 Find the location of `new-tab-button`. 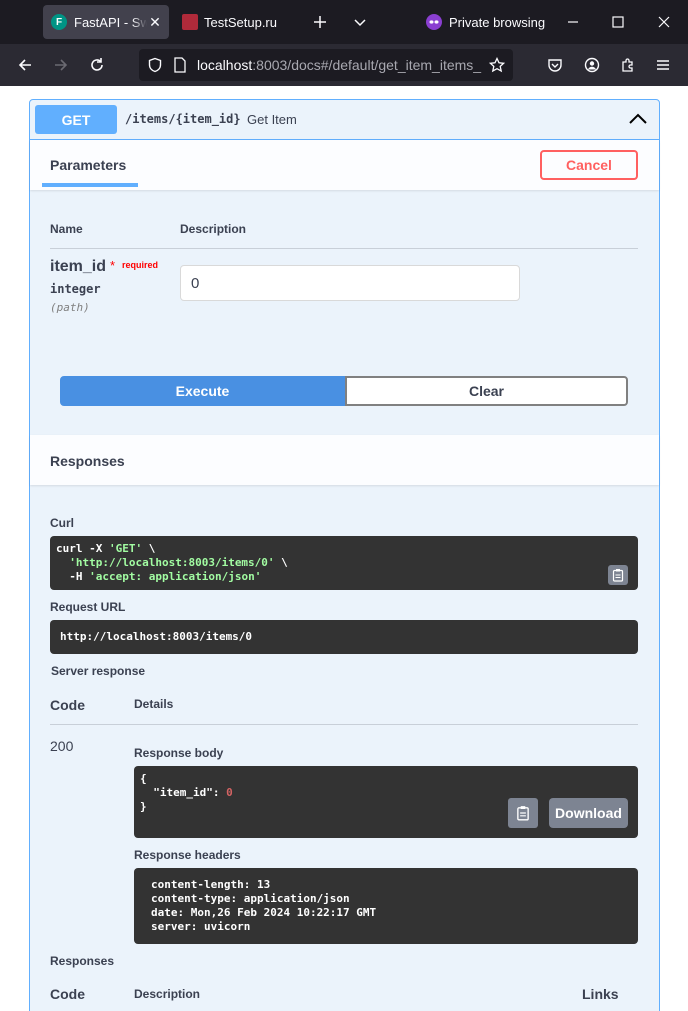

new-tab-button is located at coordinates (320, 22).